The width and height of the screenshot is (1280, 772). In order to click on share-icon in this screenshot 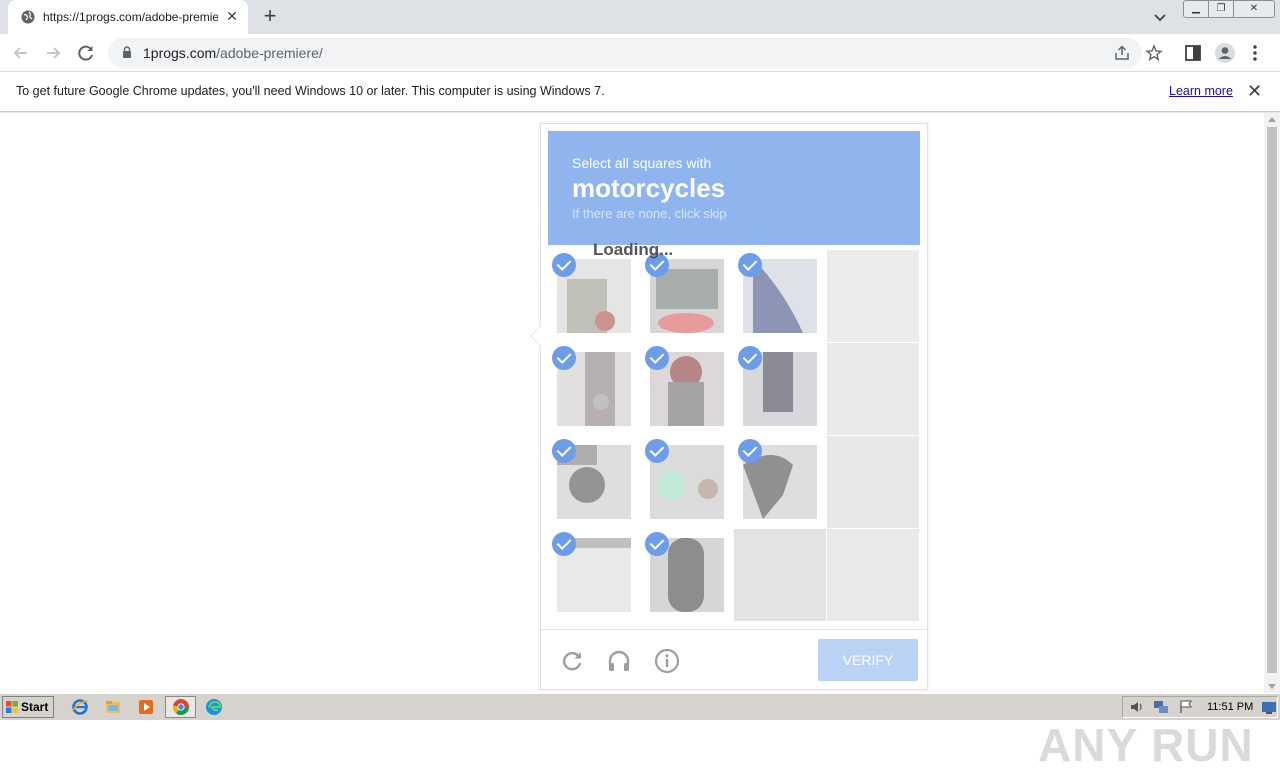, I will do `click(1122, 53)`.